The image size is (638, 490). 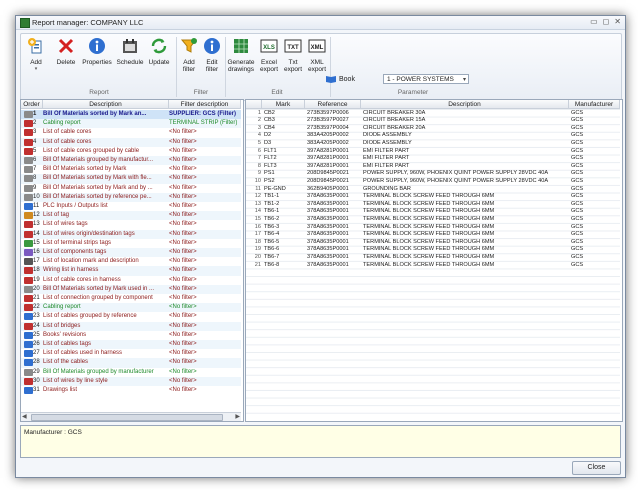 I want to click on result-row: 6 FLT1 397A8281P0001 EMI FILTER PART GCS, so click(x=433, y=152).